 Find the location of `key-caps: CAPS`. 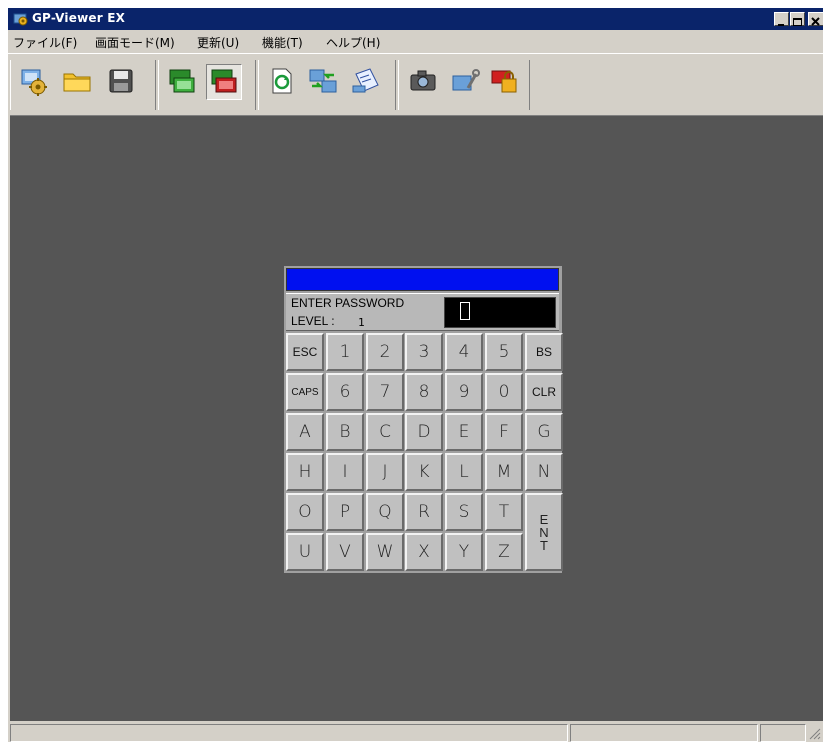

key-caps: CAPS is located at coordinates (305, 392).